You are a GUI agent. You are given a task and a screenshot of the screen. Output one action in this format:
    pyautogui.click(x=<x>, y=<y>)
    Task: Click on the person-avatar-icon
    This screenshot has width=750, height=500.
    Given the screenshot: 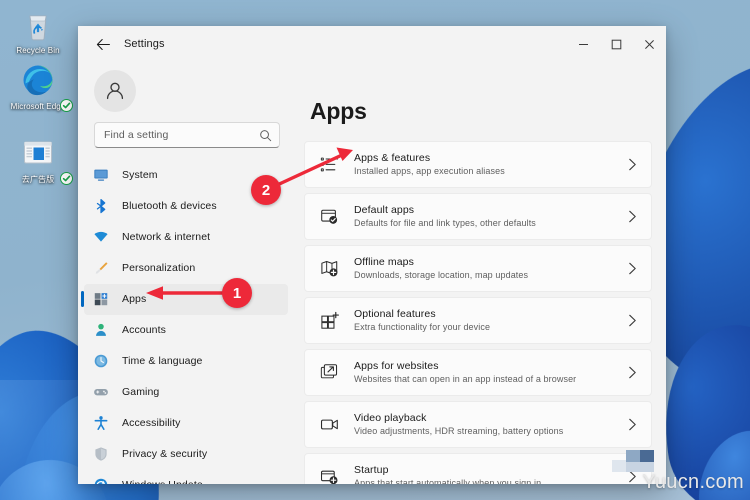 What is the action you would take?
    pyautogui.click(x=115, y=91)
    